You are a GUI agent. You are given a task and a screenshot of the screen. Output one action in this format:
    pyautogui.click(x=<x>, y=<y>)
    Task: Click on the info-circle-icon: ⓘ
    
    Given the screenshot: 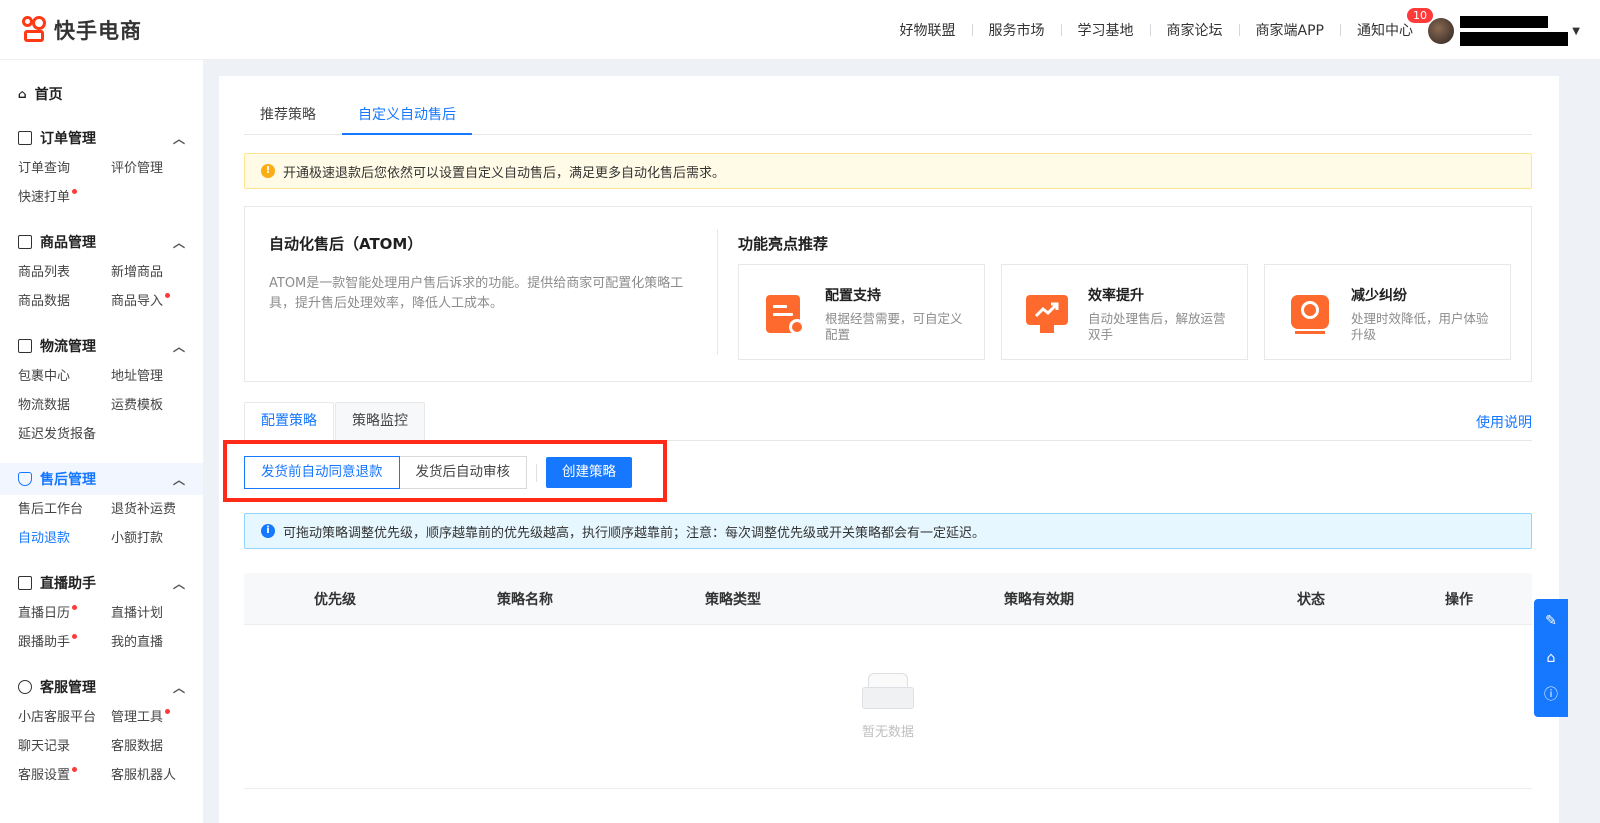 What is the action you would take?
    pyautogui.click(x=1551, y=695)
    